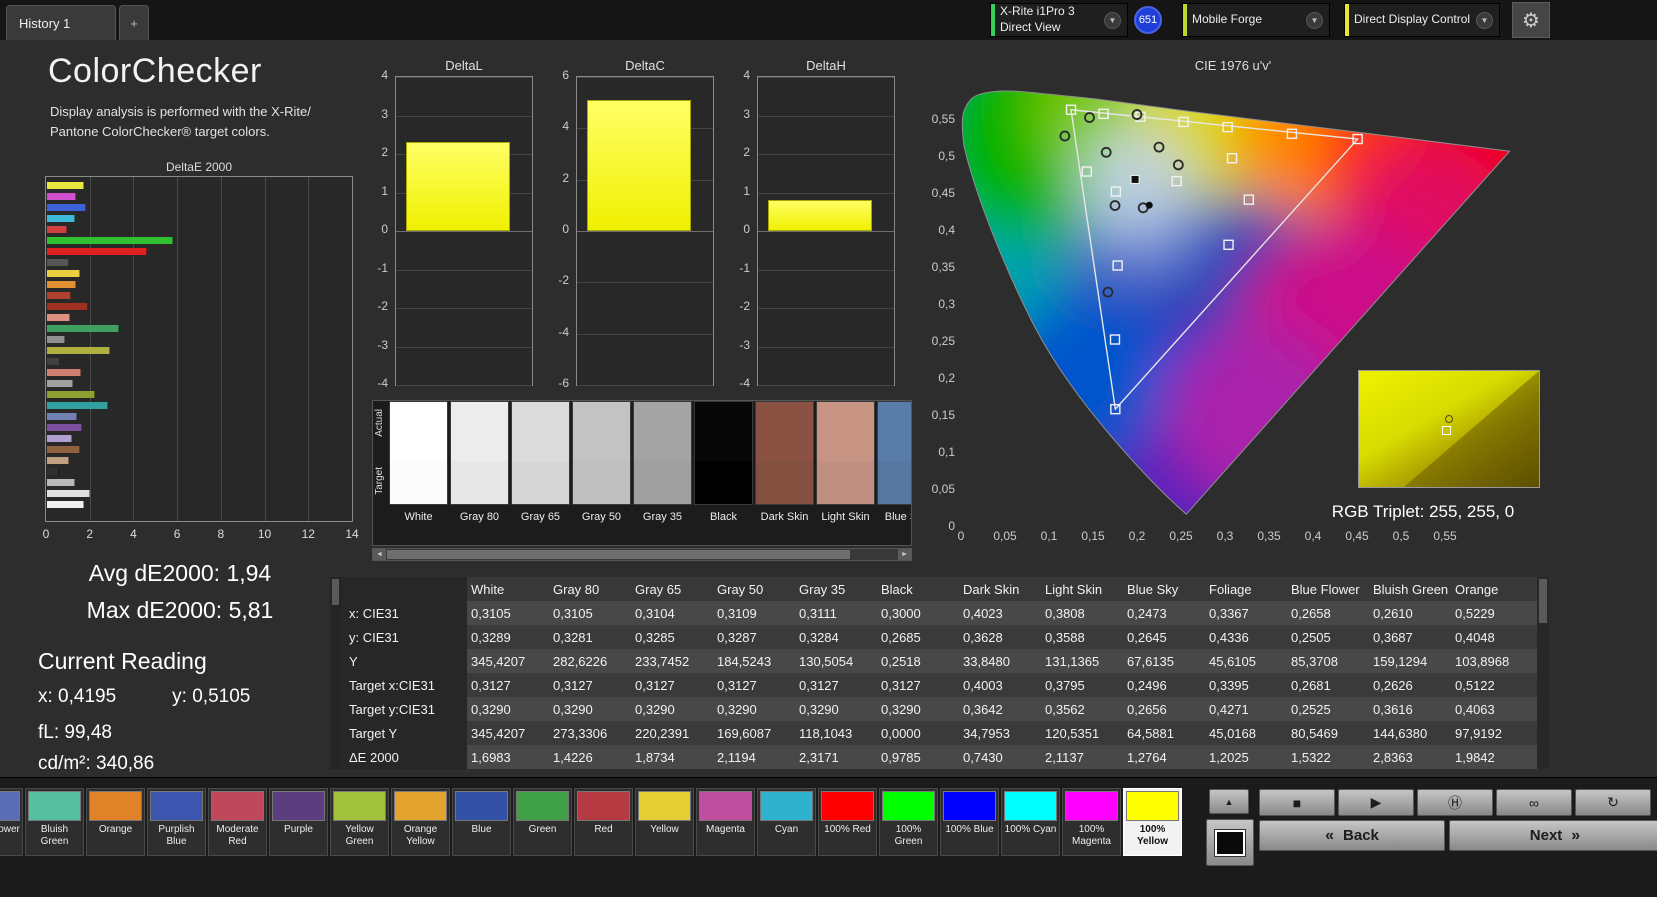 The width and height of the screenshot is (1657, 897). Describe the element at coordinates (645, 65) in the screenshot. I see `deltac-chart-title: DeltaC` at that location.